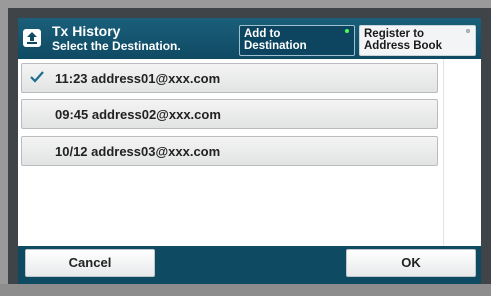  I want to click on tab-register-label: Register to Address Book, so click(403, 40).